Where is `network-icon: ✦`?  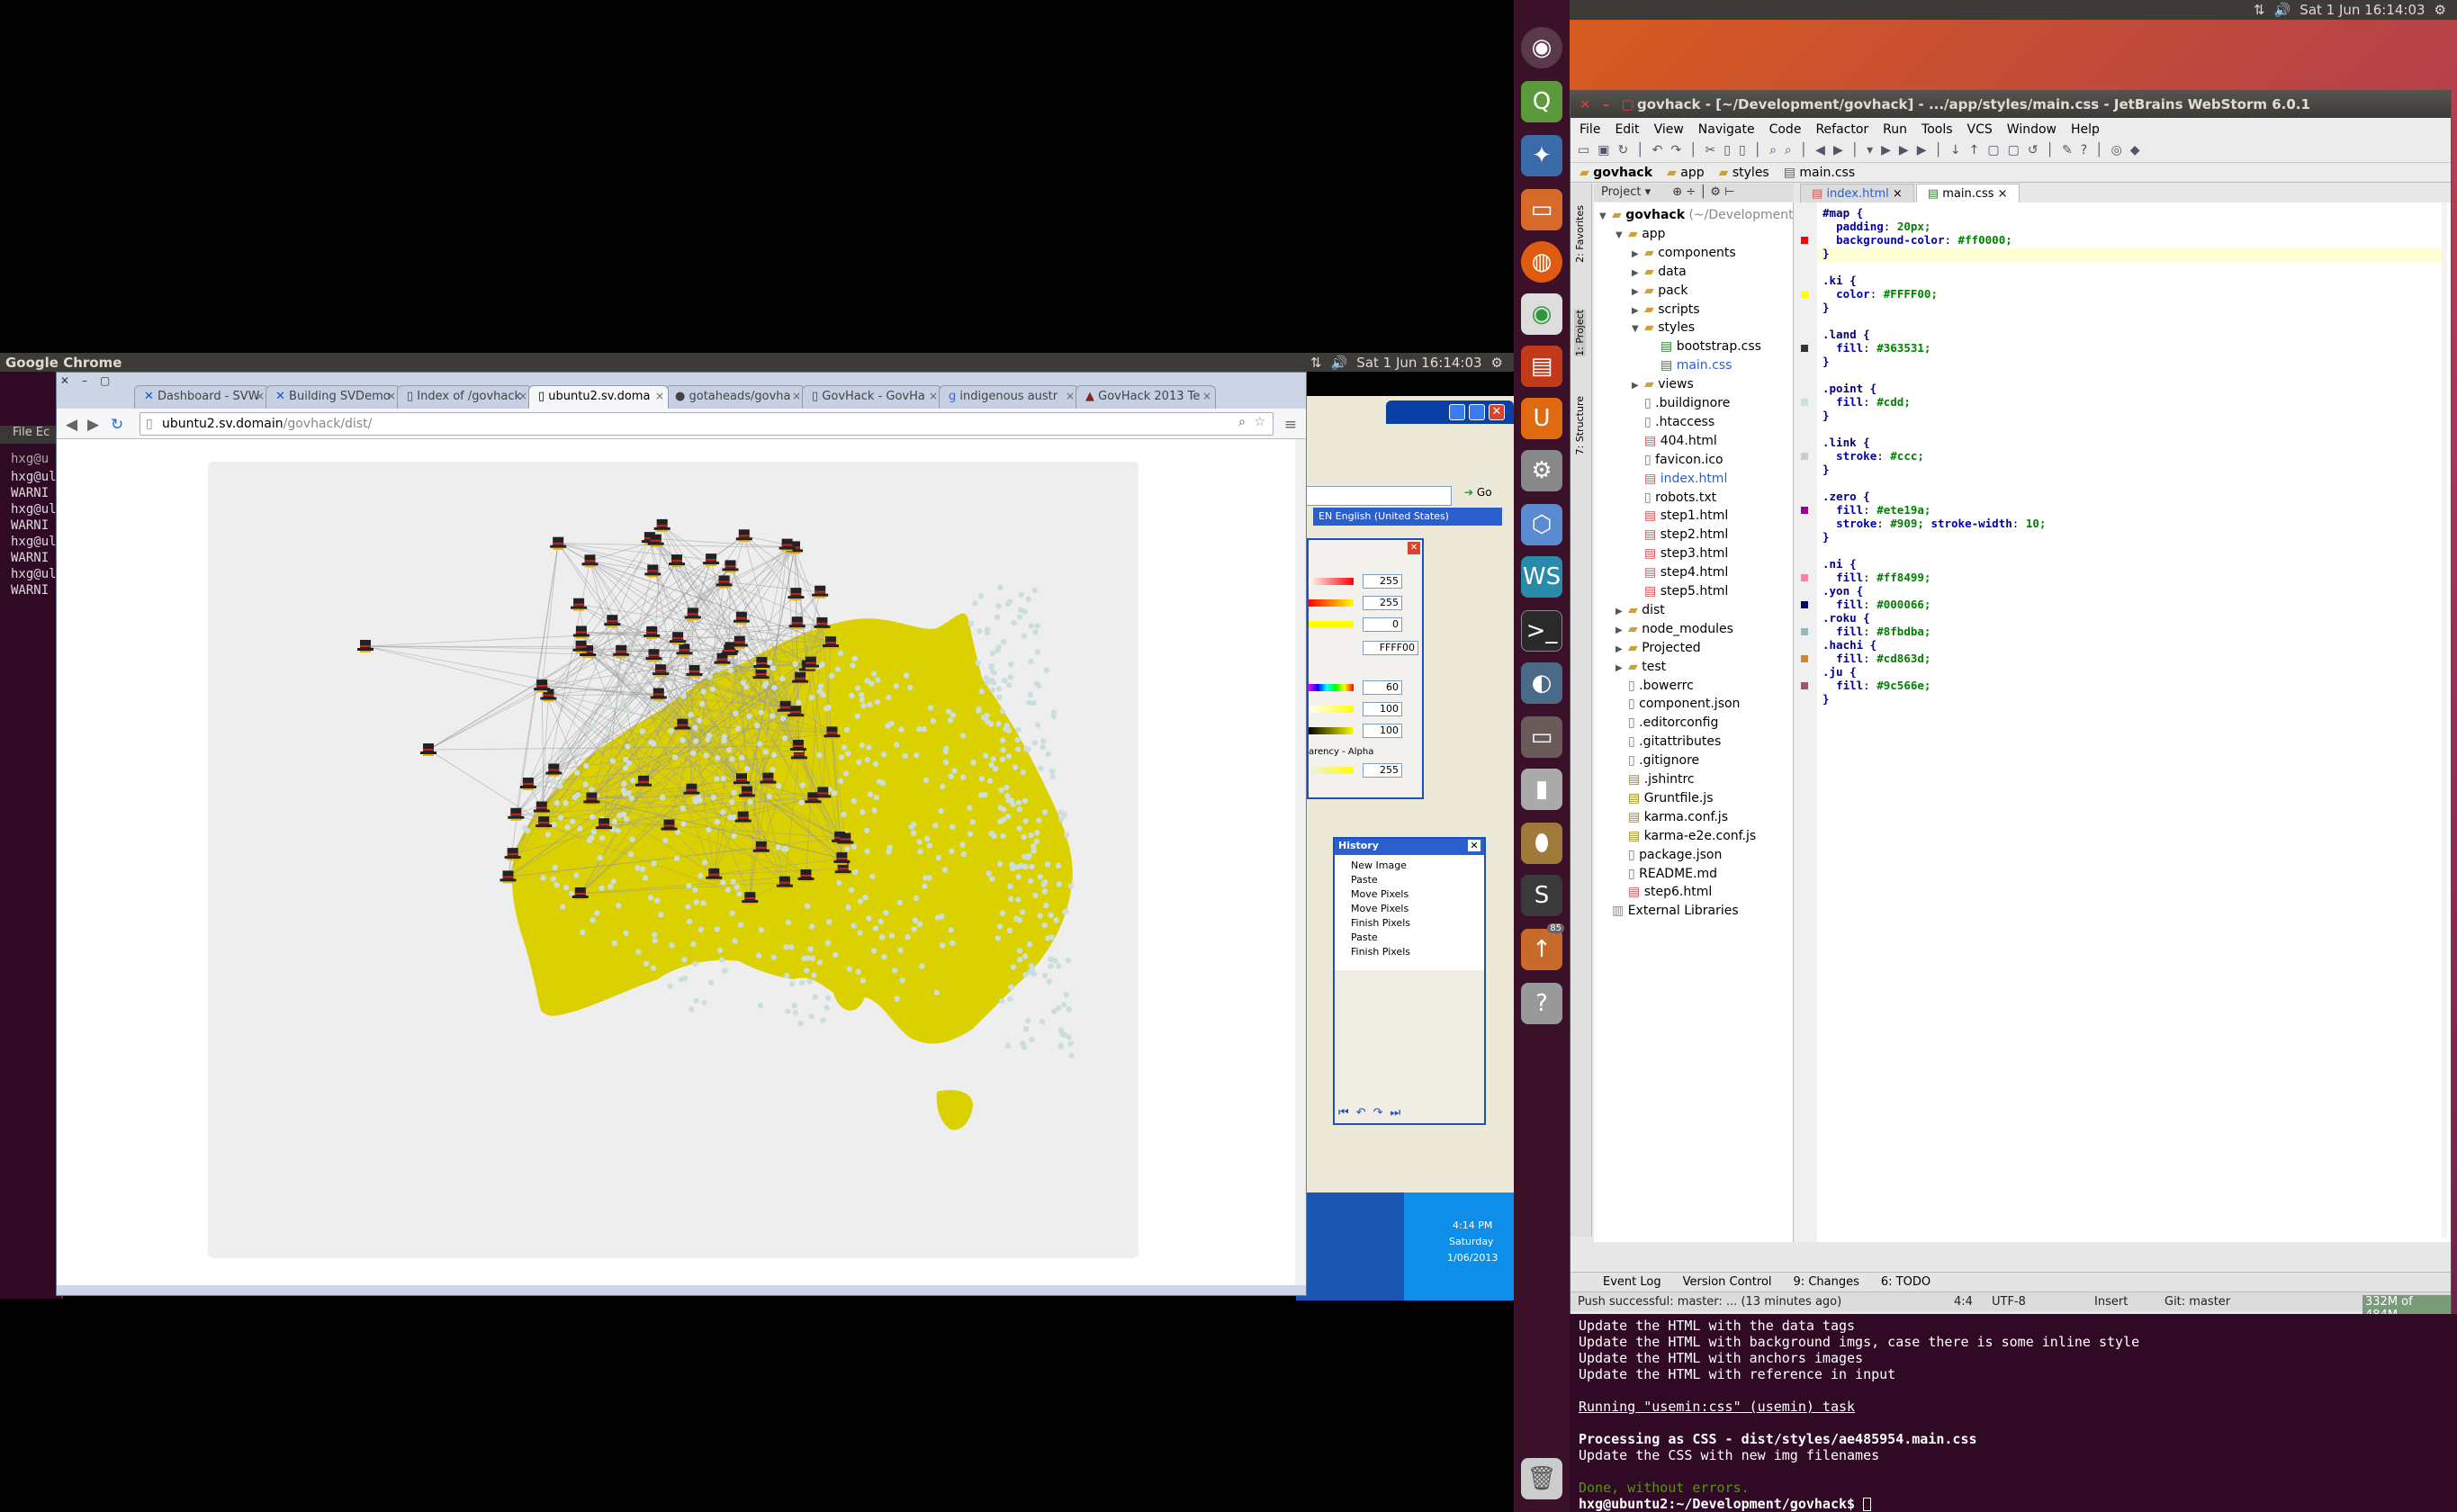 network-icon: ✦ is located at coordinates (1541, 155).